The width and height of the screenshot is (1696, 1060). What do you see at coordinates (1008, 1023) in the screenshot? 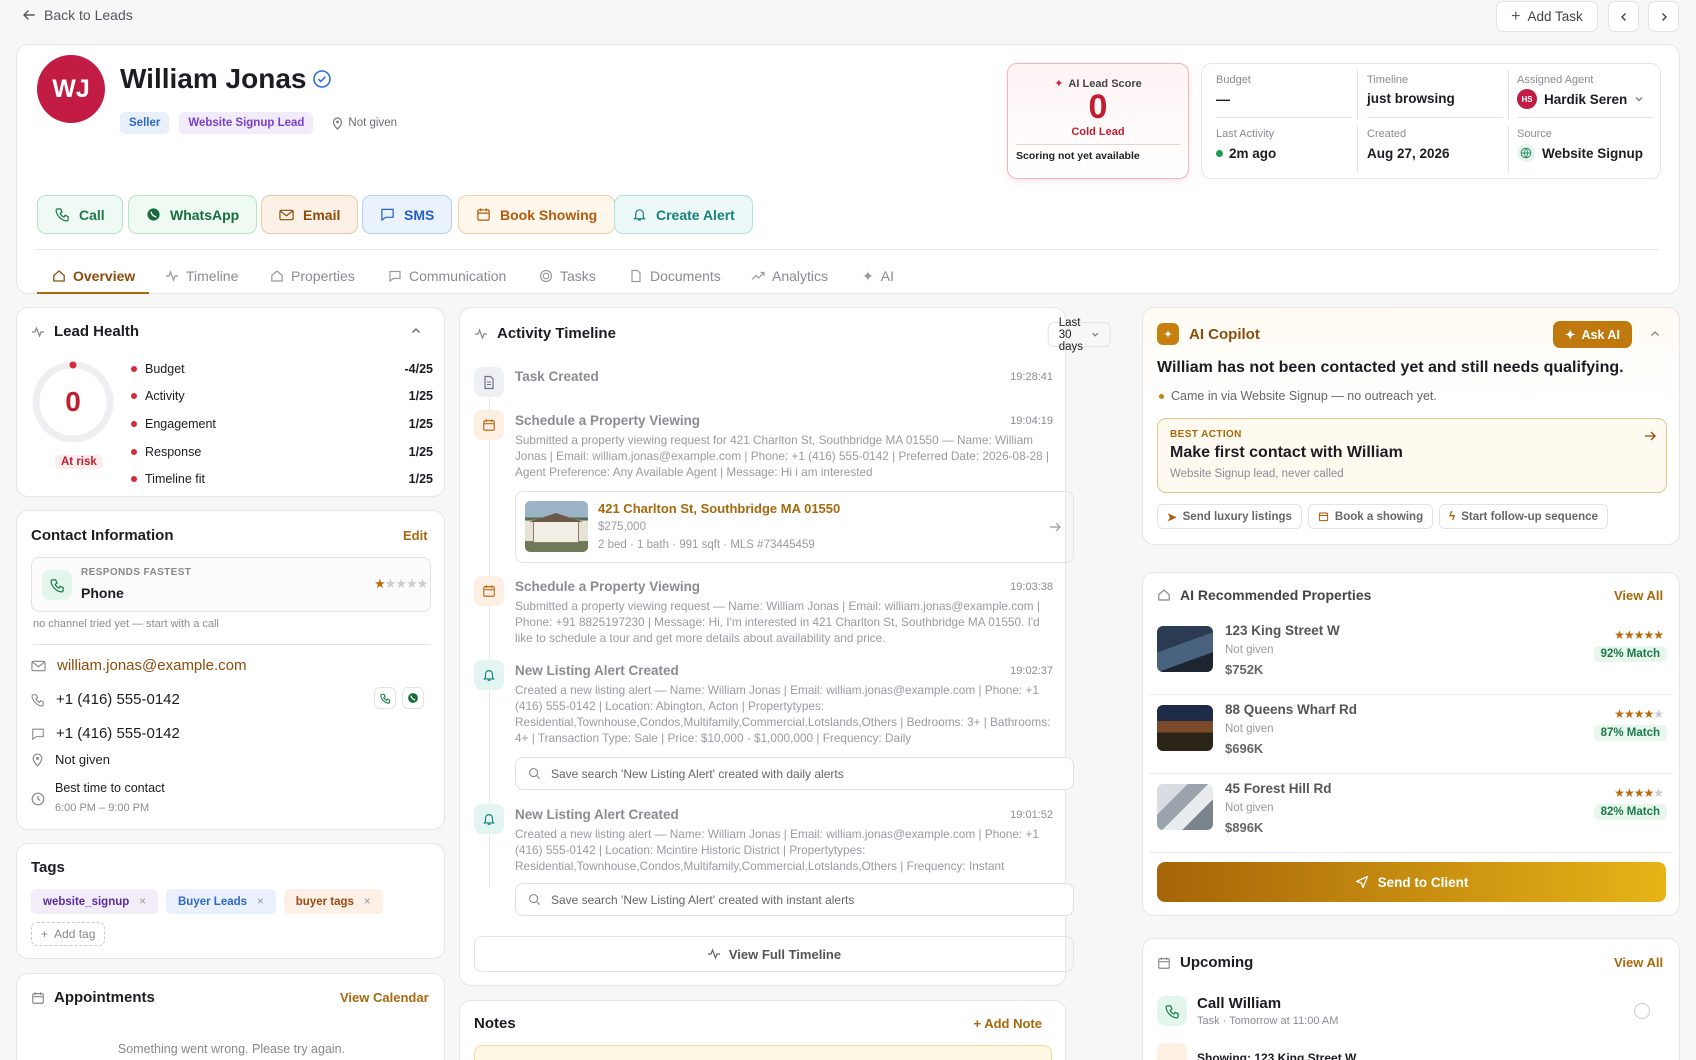
I see `add-note-button: + Add Note` at bounding box center [1008, 1023].